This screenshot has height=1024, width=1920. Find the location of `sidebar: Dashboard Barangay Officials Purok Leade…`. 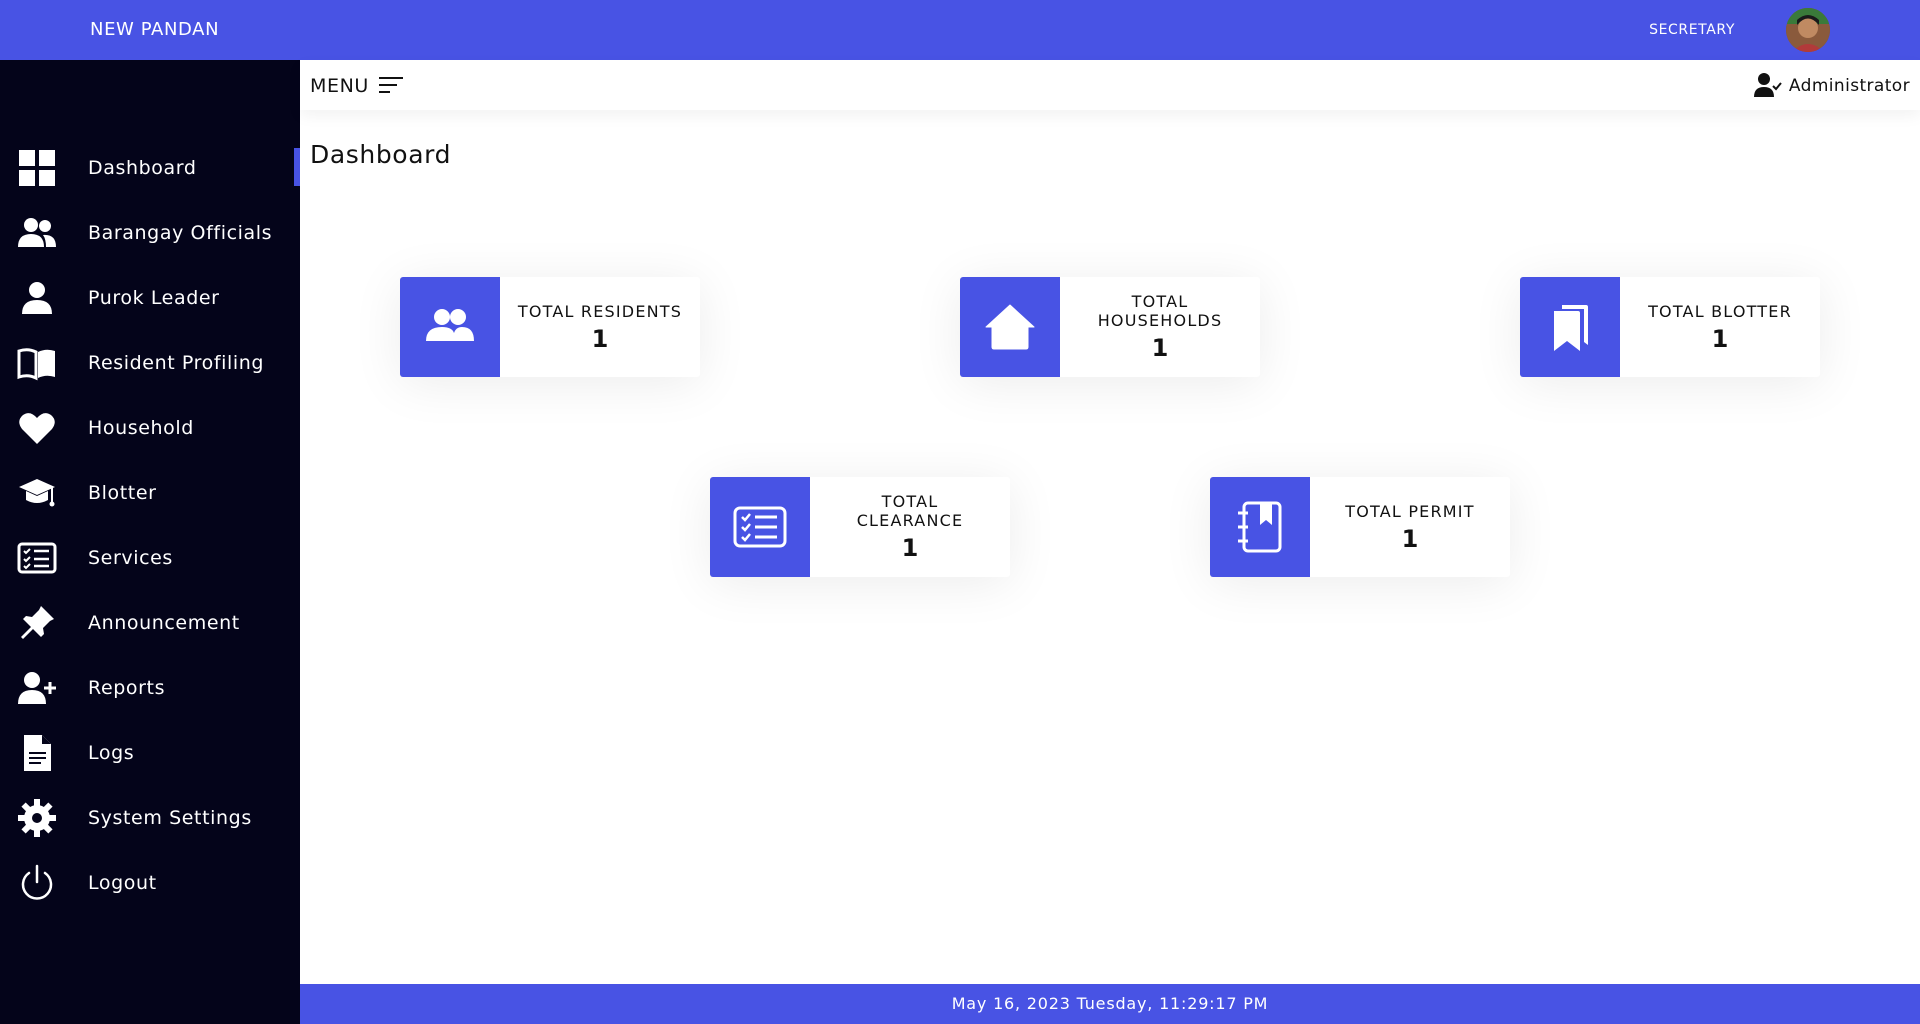

sidebar: Dashboard Barangay Officials Purok Leade… is located at coordinates (150, 542).